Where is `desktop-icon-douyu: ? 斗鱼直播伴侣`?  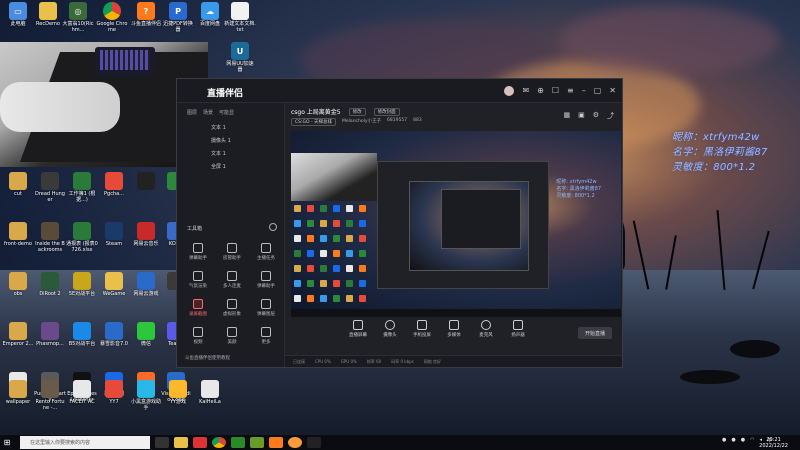 desktop-icon-douyu: ? 斗鱼直播伴侣 is located at coordinates (146, 14).